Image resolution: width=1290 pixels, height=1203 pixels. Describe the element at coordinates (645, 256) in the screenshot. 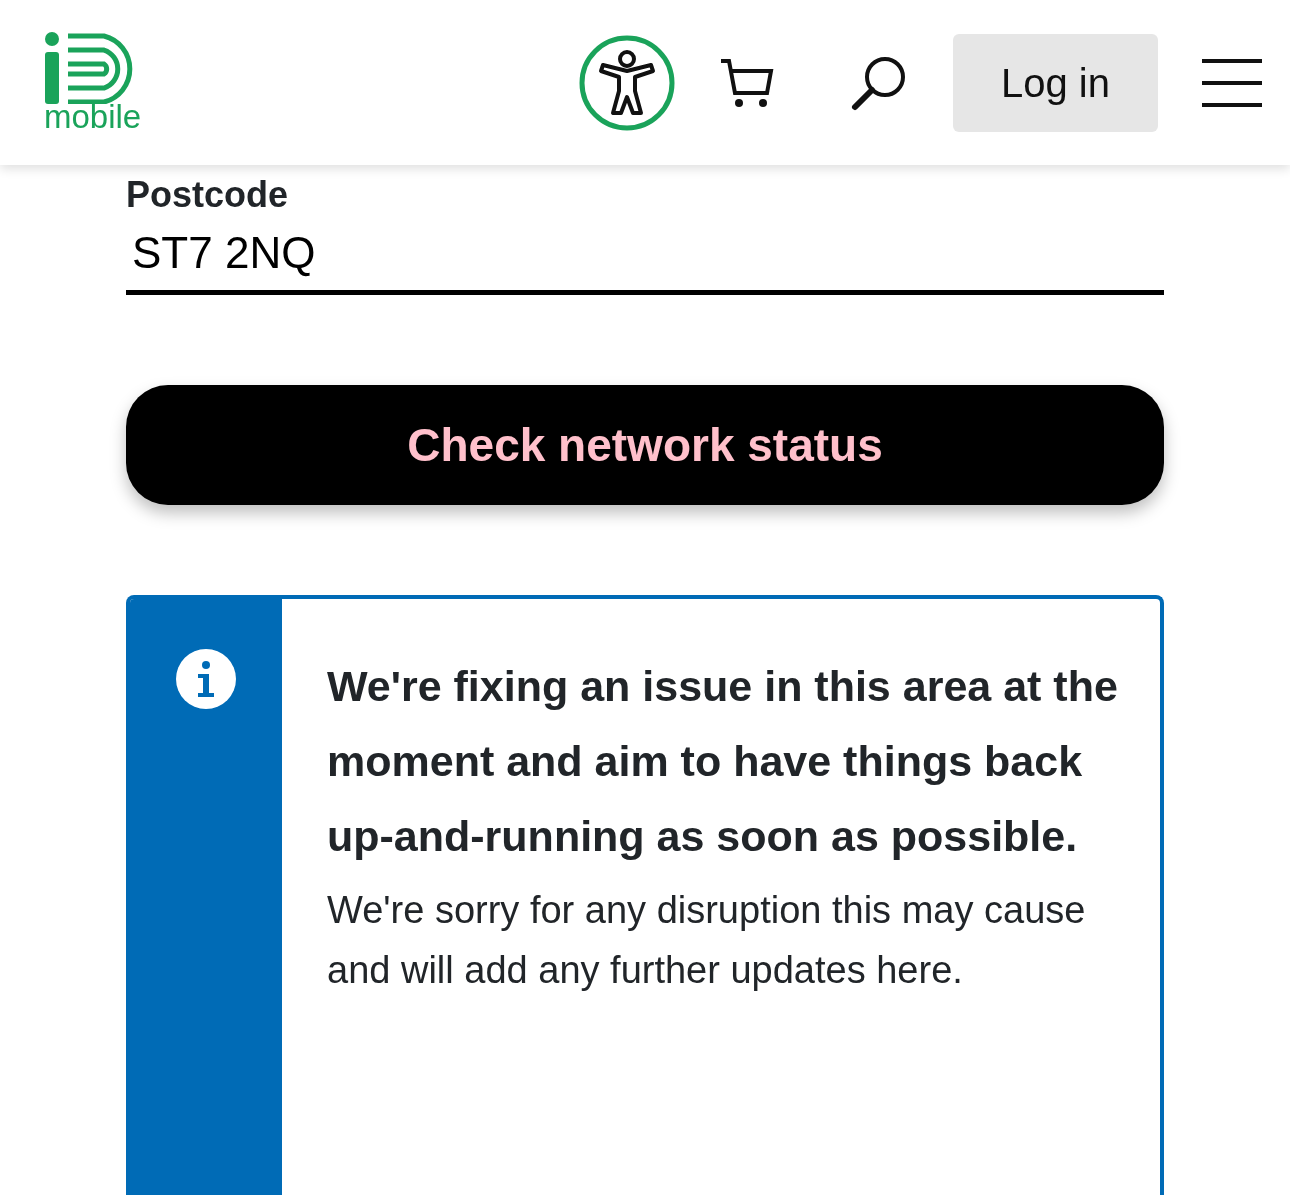

I see `postcode-field: ST7 2NQ` at that location.